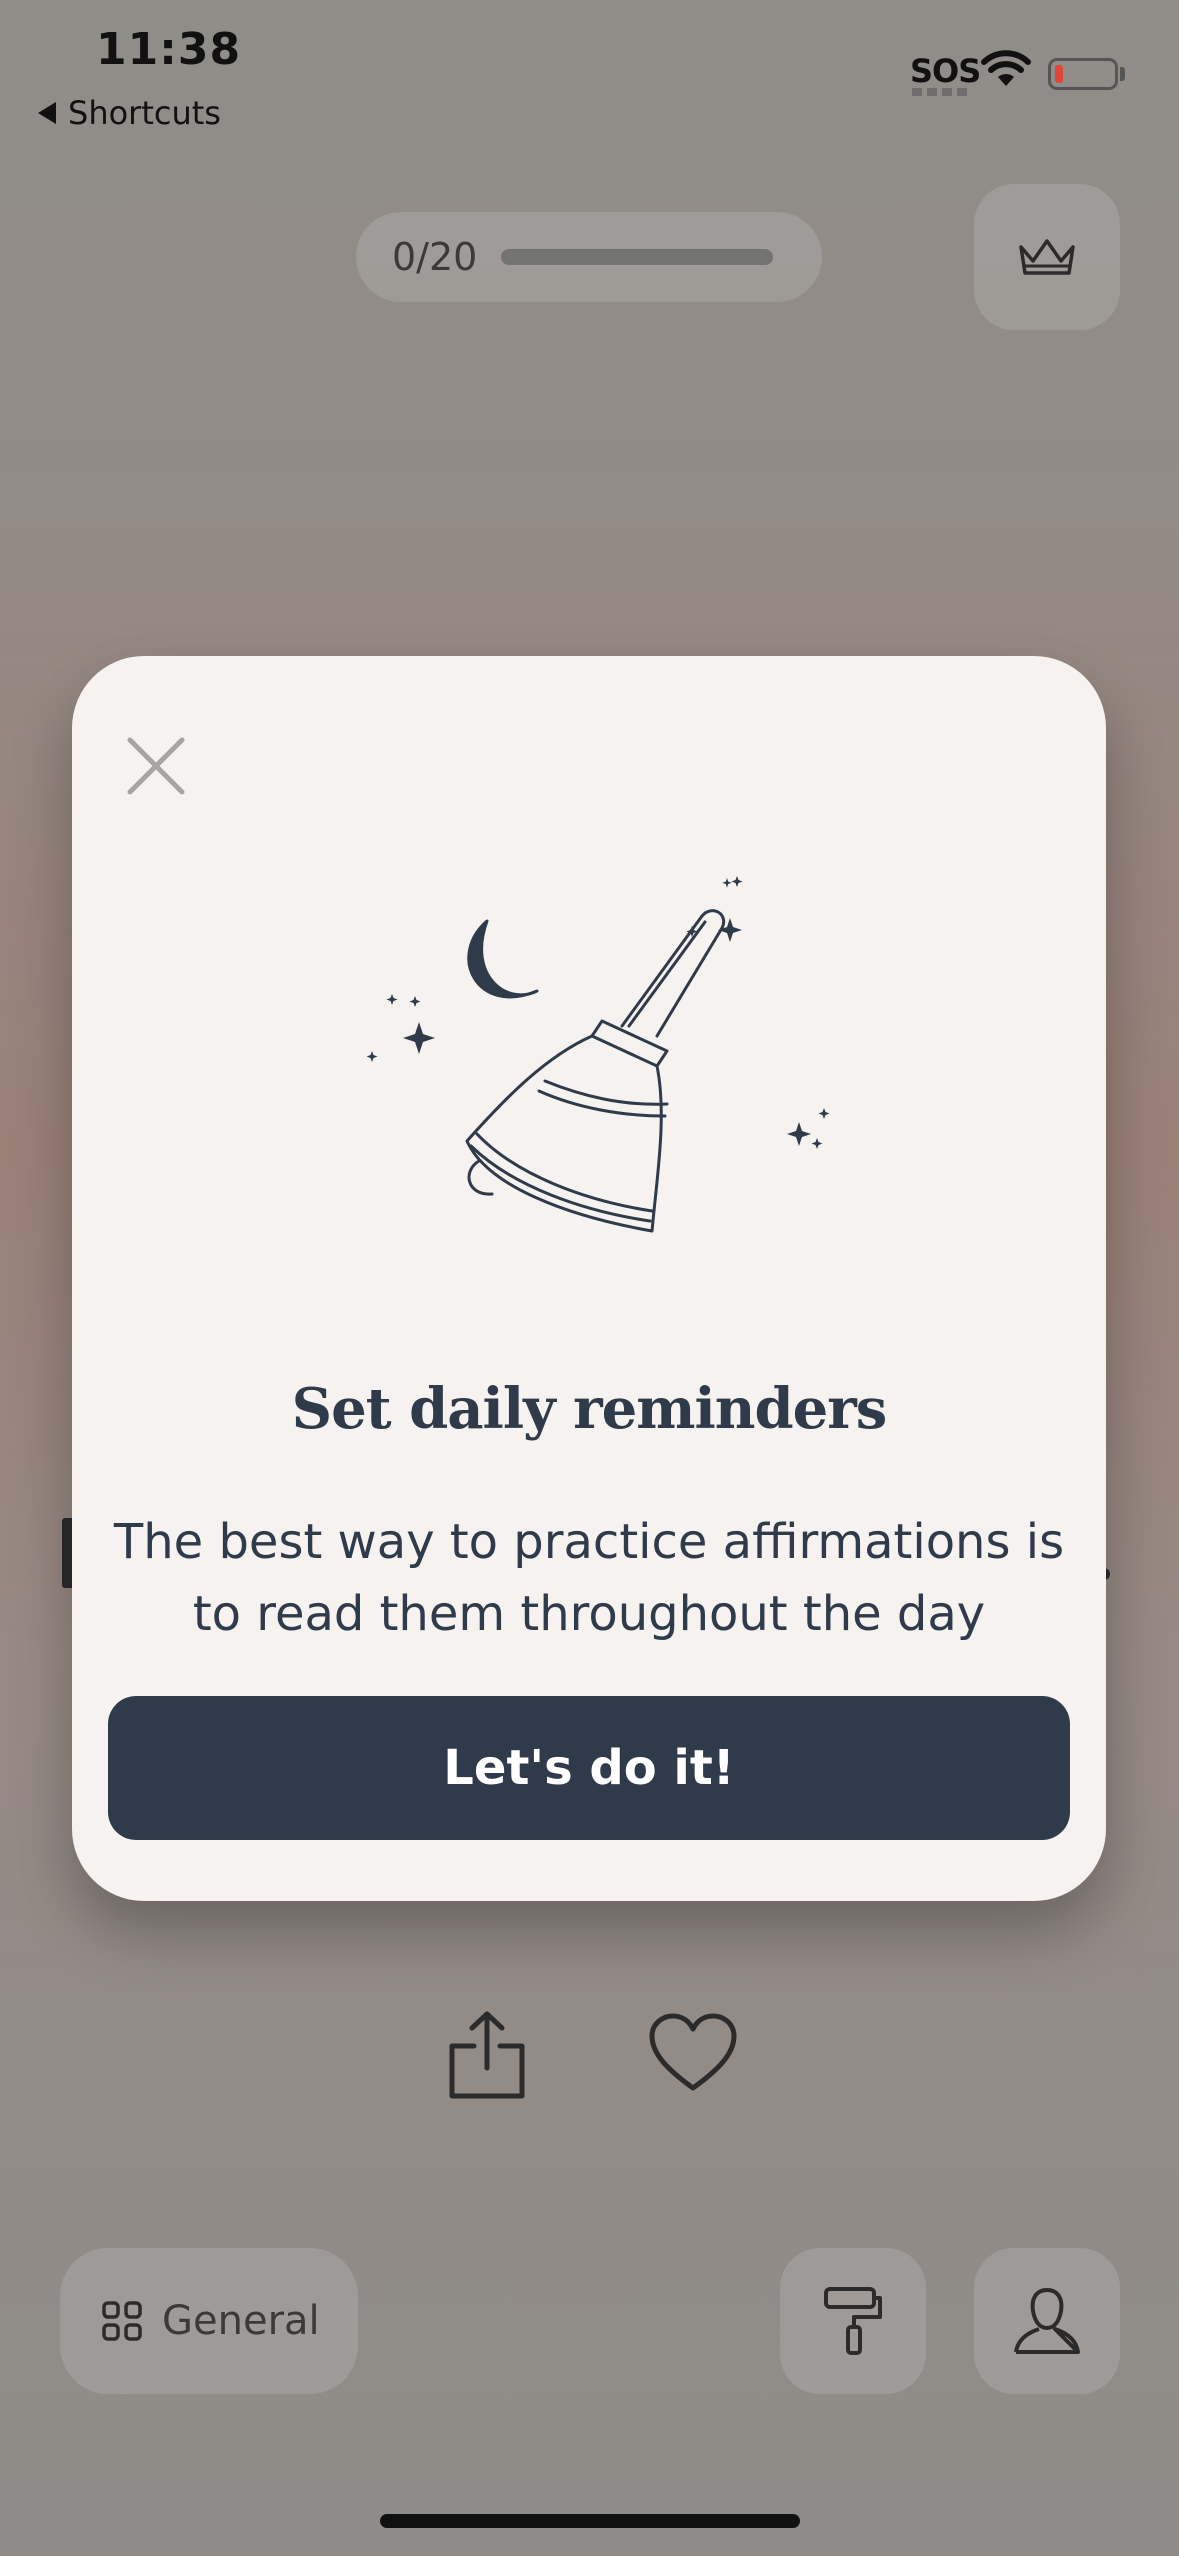  What do you see at coordinates (1122, 74) in the screenshot?
I see `battery-tip` at bounding box center [1122, 74].